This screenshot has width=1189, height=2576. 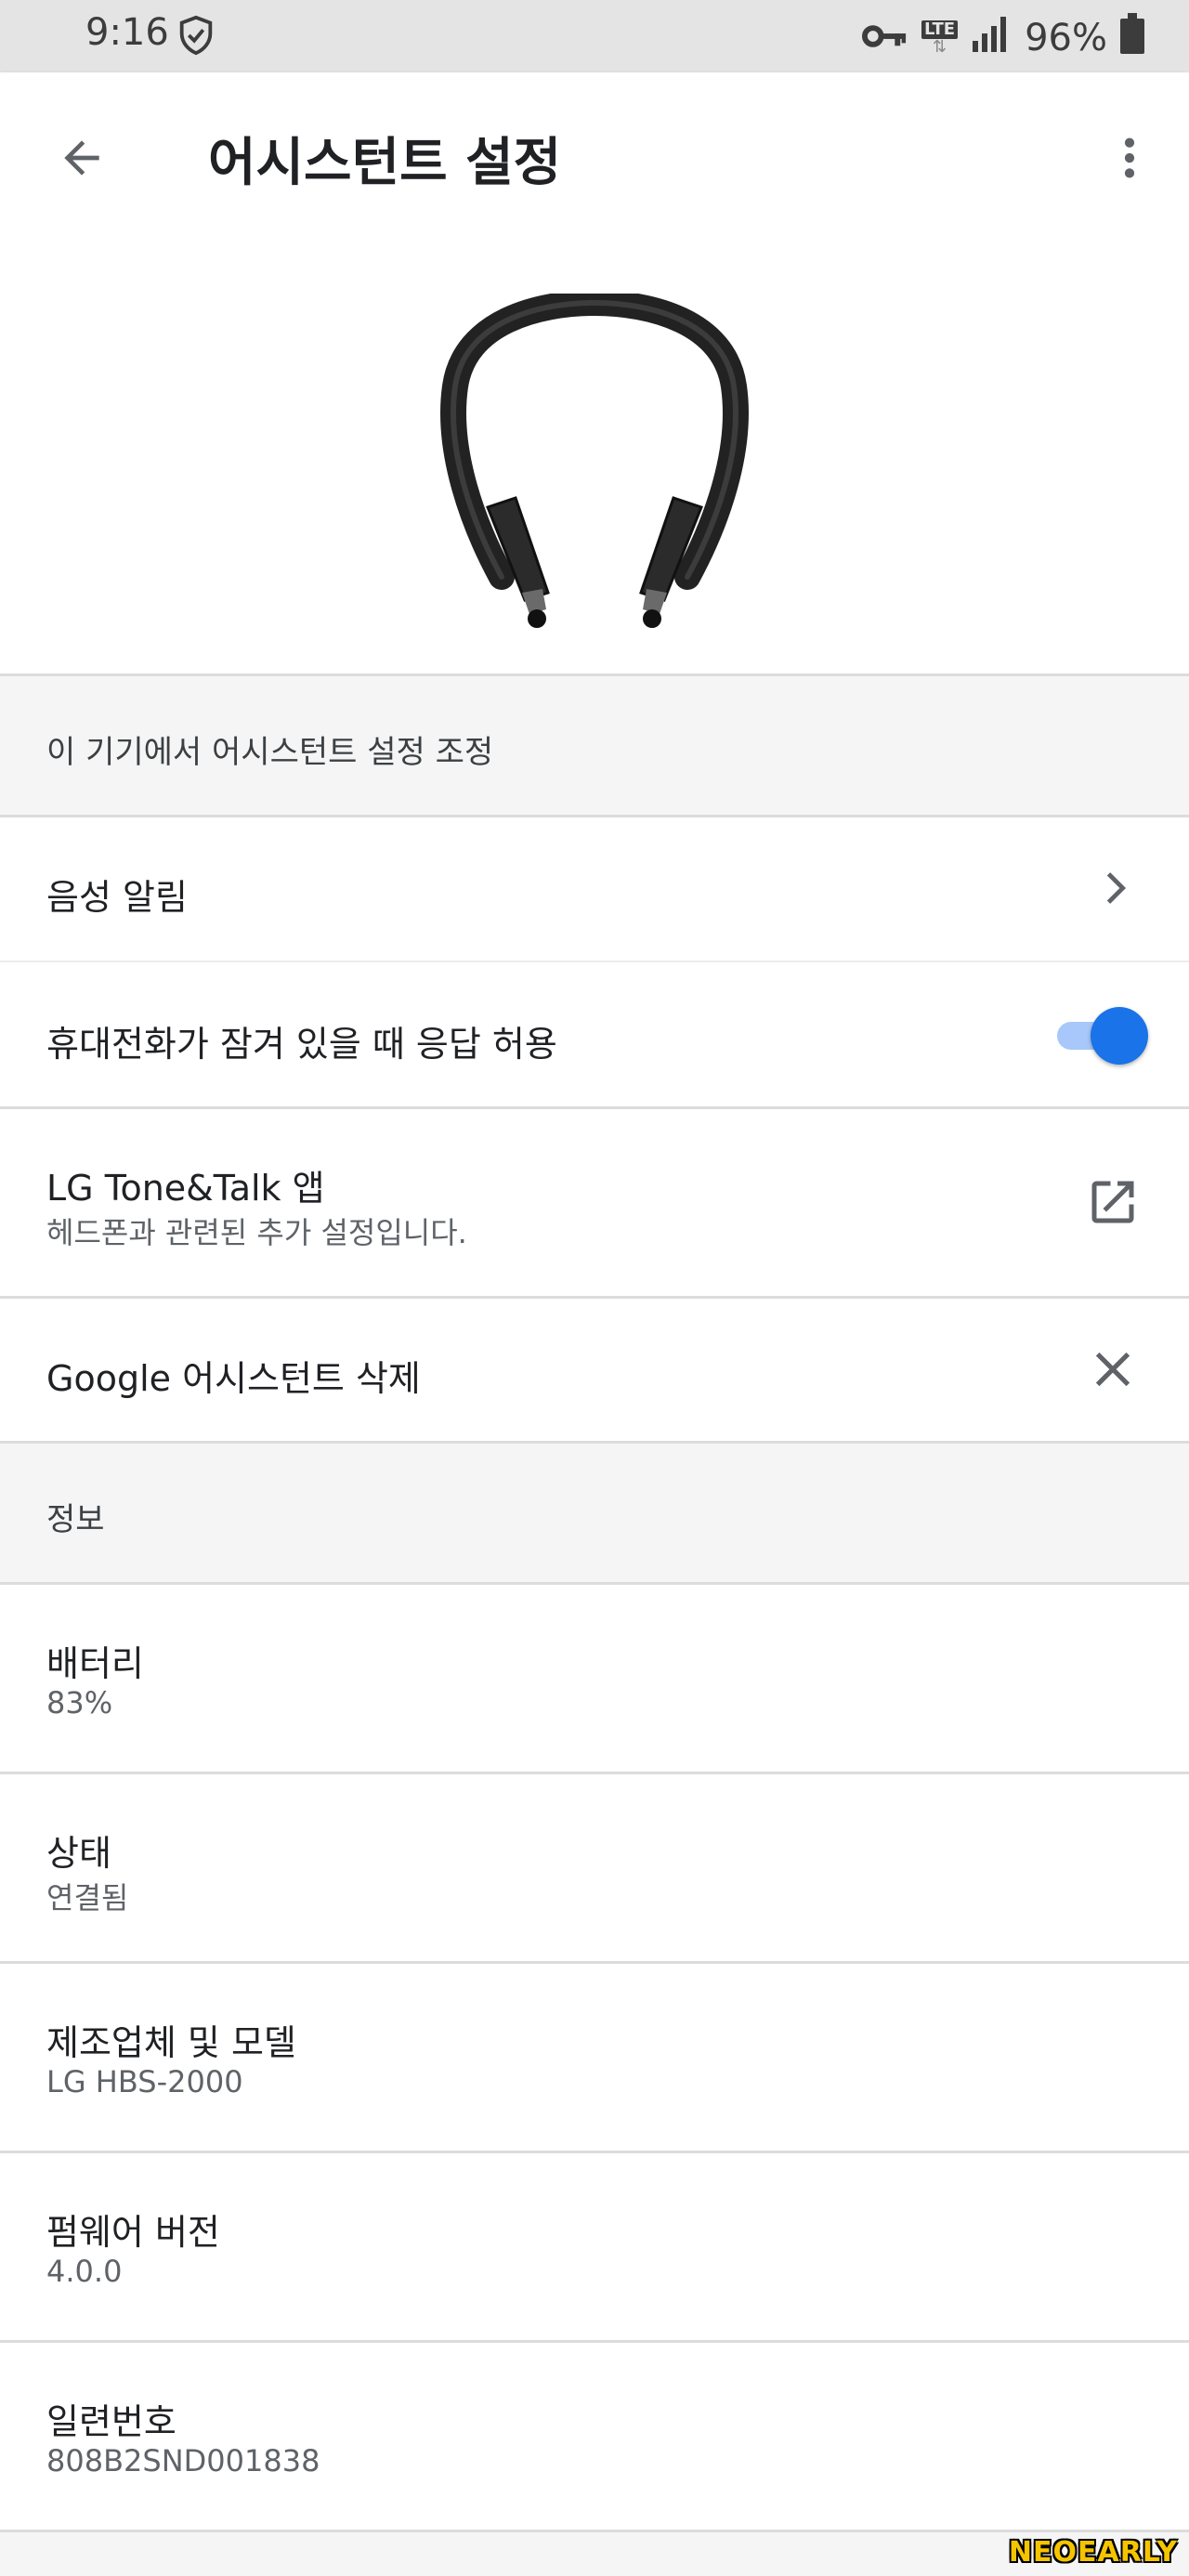 What do you see at coordinates (594, 1035) in the screenshot?
I see `row-allow-when-locked: 휴대전화가 잠겨 있을 때 응답 허용` at bounding box center [594, 1035].